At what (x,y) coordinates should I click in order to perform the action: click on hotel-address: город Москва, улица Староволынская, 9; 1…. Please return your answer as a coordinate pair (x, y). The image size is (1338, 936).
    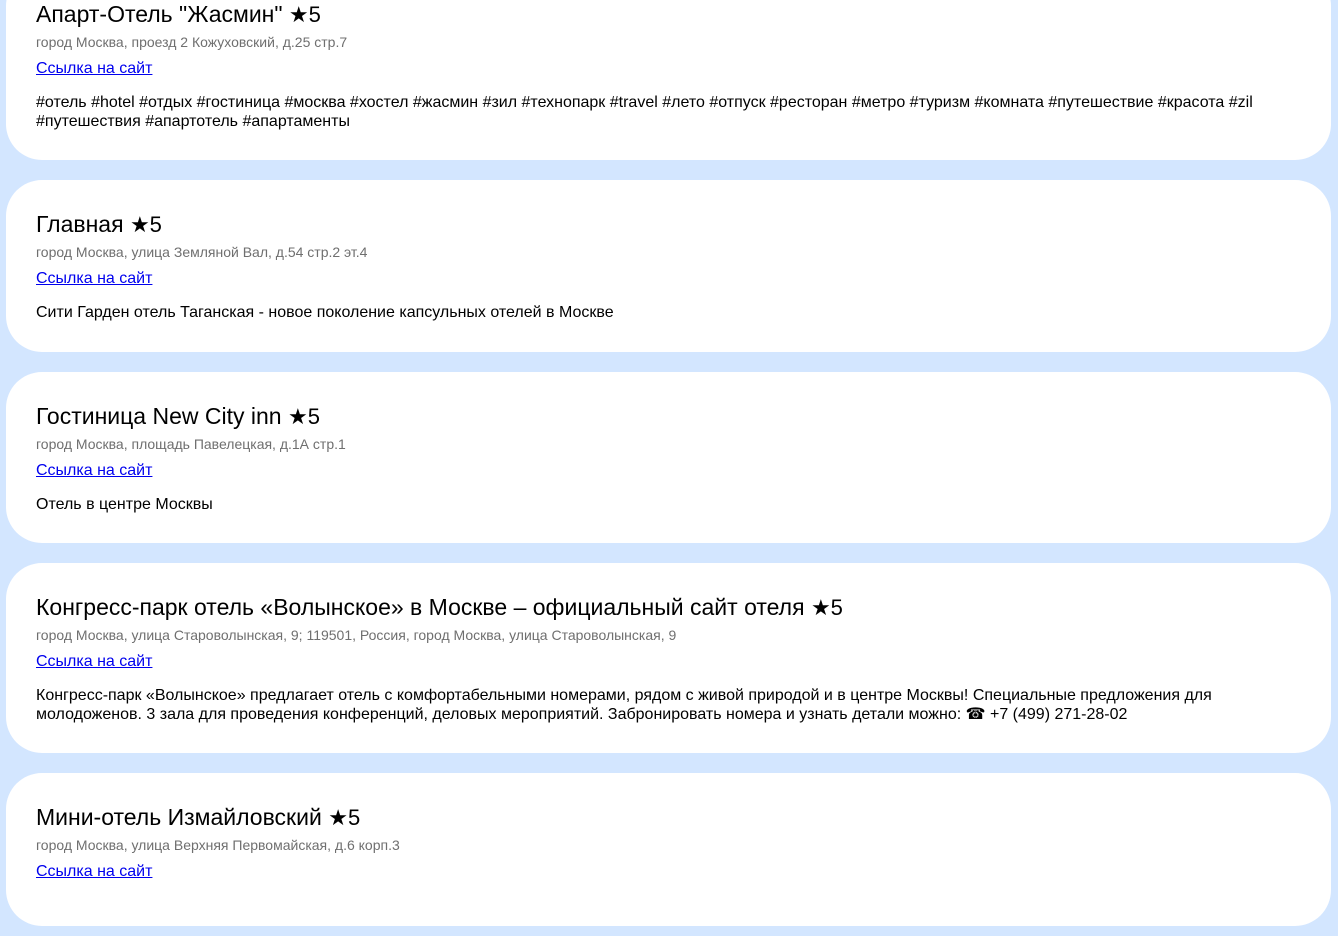
    Looking at the image, I should click on (356, 635).